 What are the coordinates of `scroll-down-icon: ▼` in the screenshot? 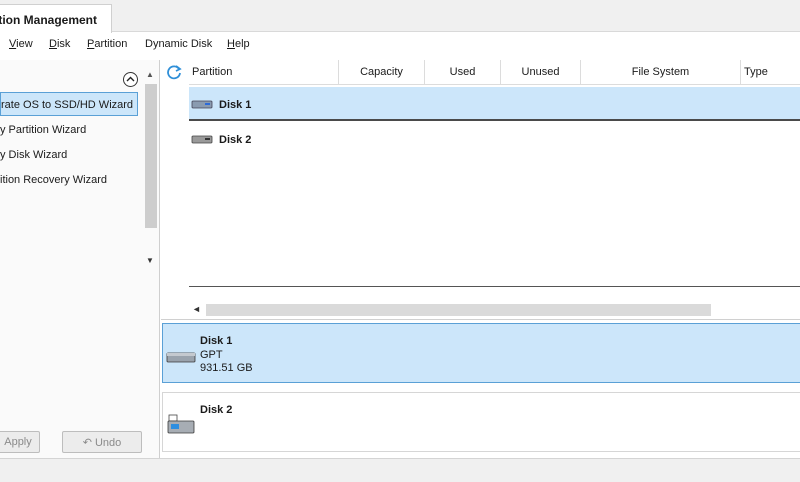 It's located at (150, 260).